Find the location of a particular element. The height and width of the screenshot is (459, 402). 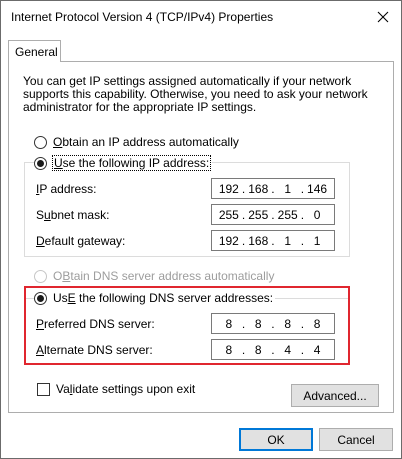

ip-segment: 0 is located at coordinates (317, 214).